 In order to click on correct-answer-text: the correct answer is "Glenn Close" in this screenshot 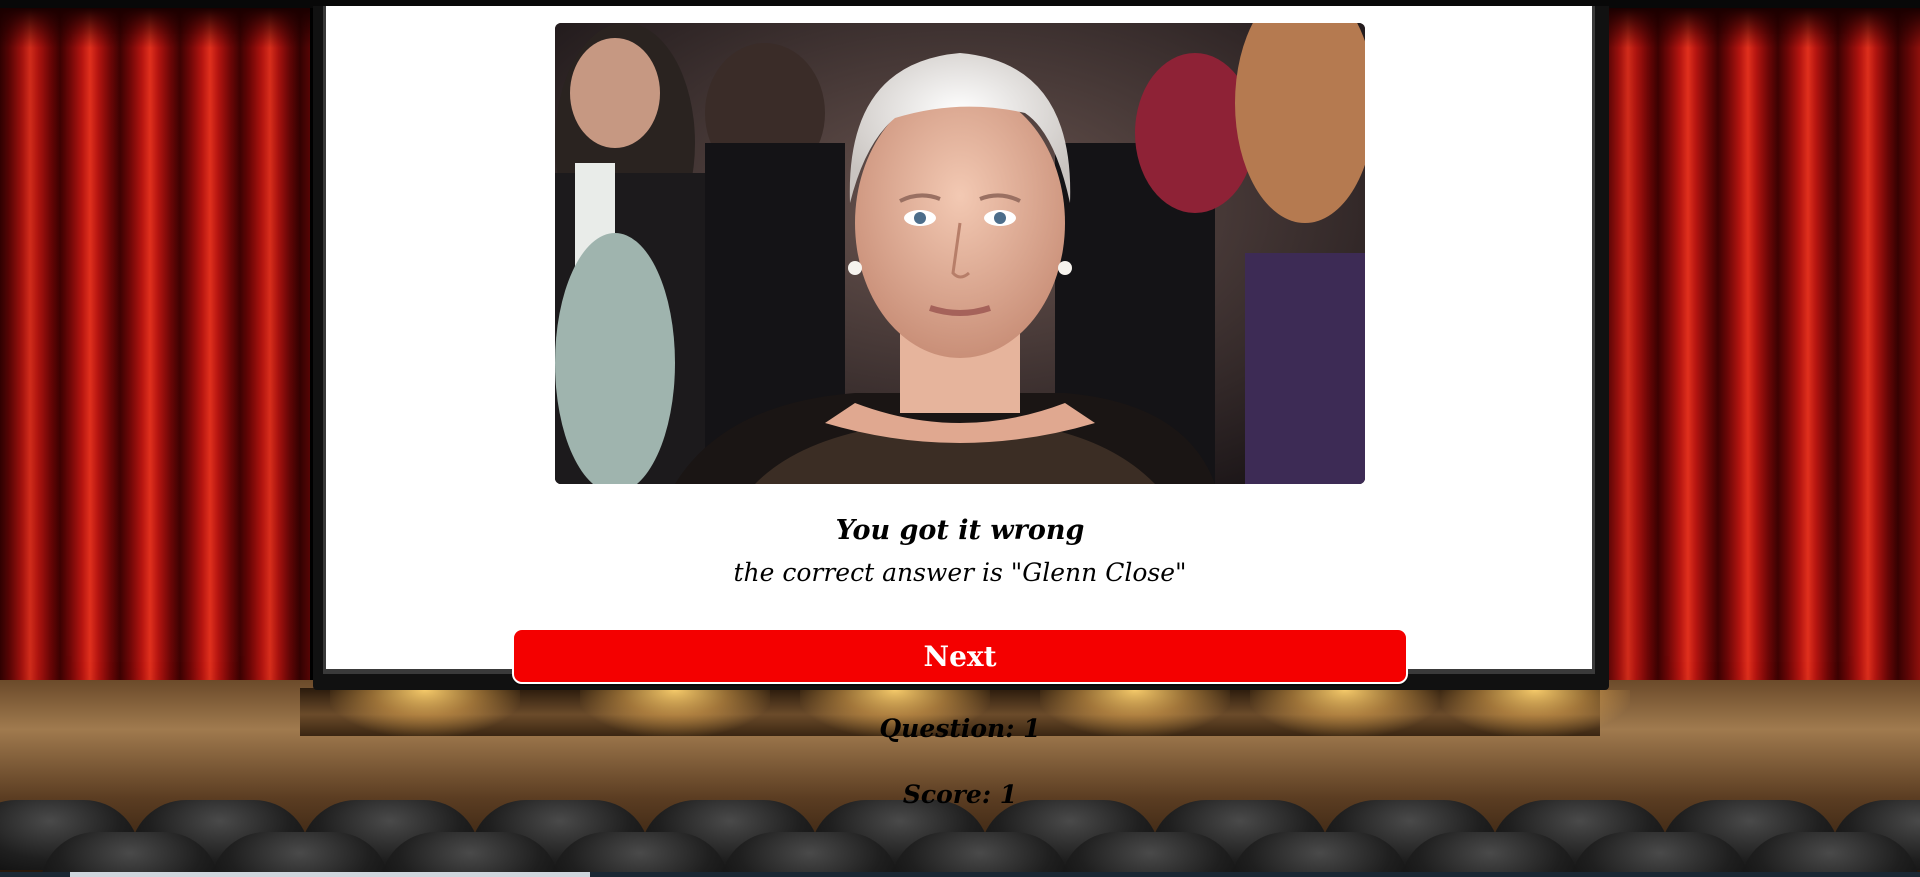, I will do `click(960, 572)`.